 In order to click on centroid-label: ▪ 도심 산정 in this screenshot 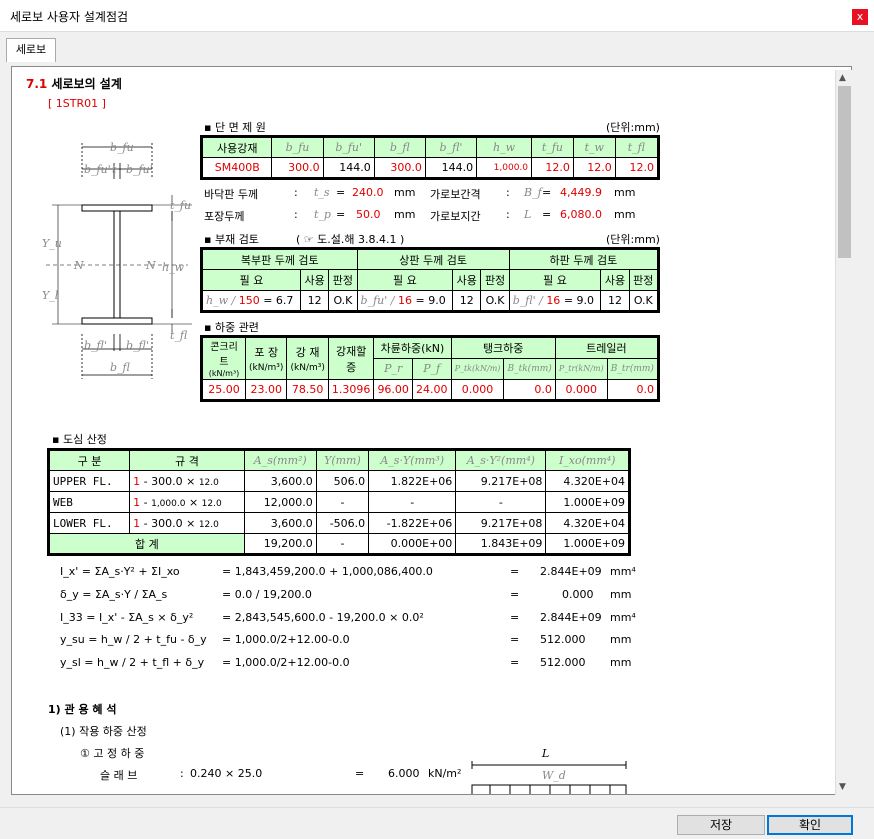, I will do `click(79, 439)`.